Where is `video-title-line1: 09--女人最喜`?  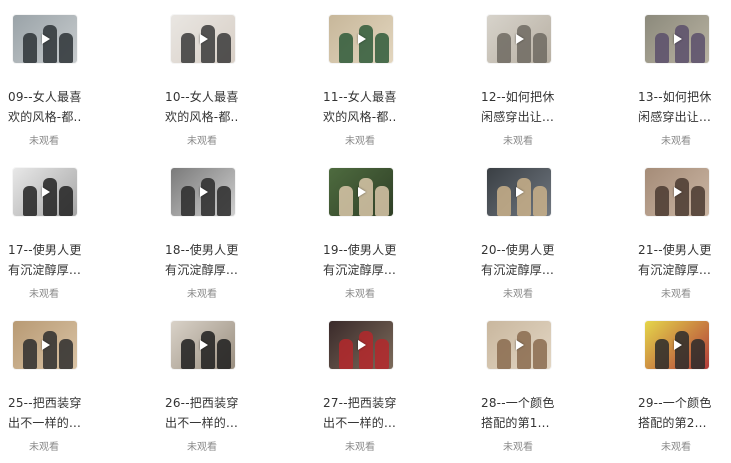
video-title-line1: 09--女人最喜 is located at coordinates (56, 97).